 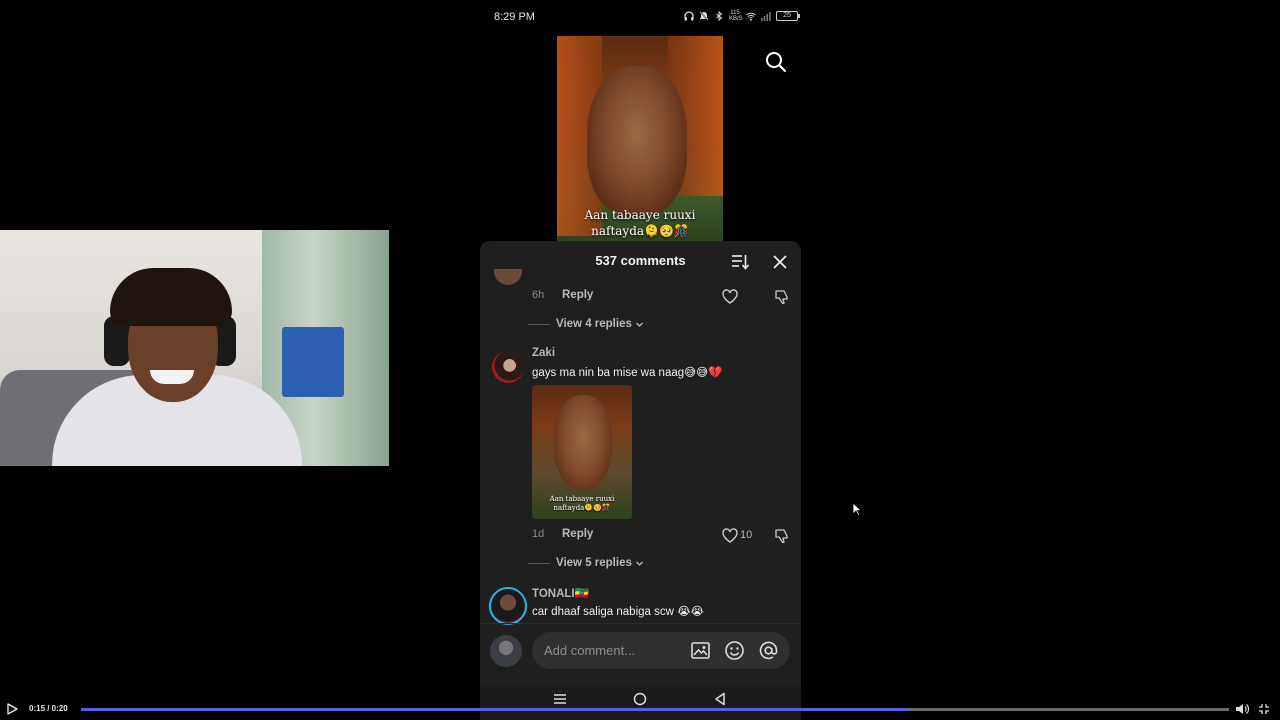 What do you see at coordinates (12, 709) in the screenshot?
I see `play-icon` at bounding box center [12, 709].